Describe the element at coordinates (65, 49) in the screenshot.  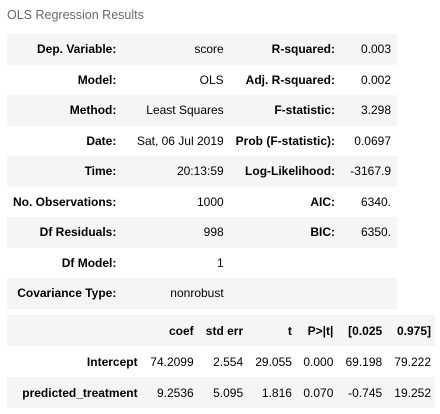
I see `summary-label: Dep. Variable:` at that location.